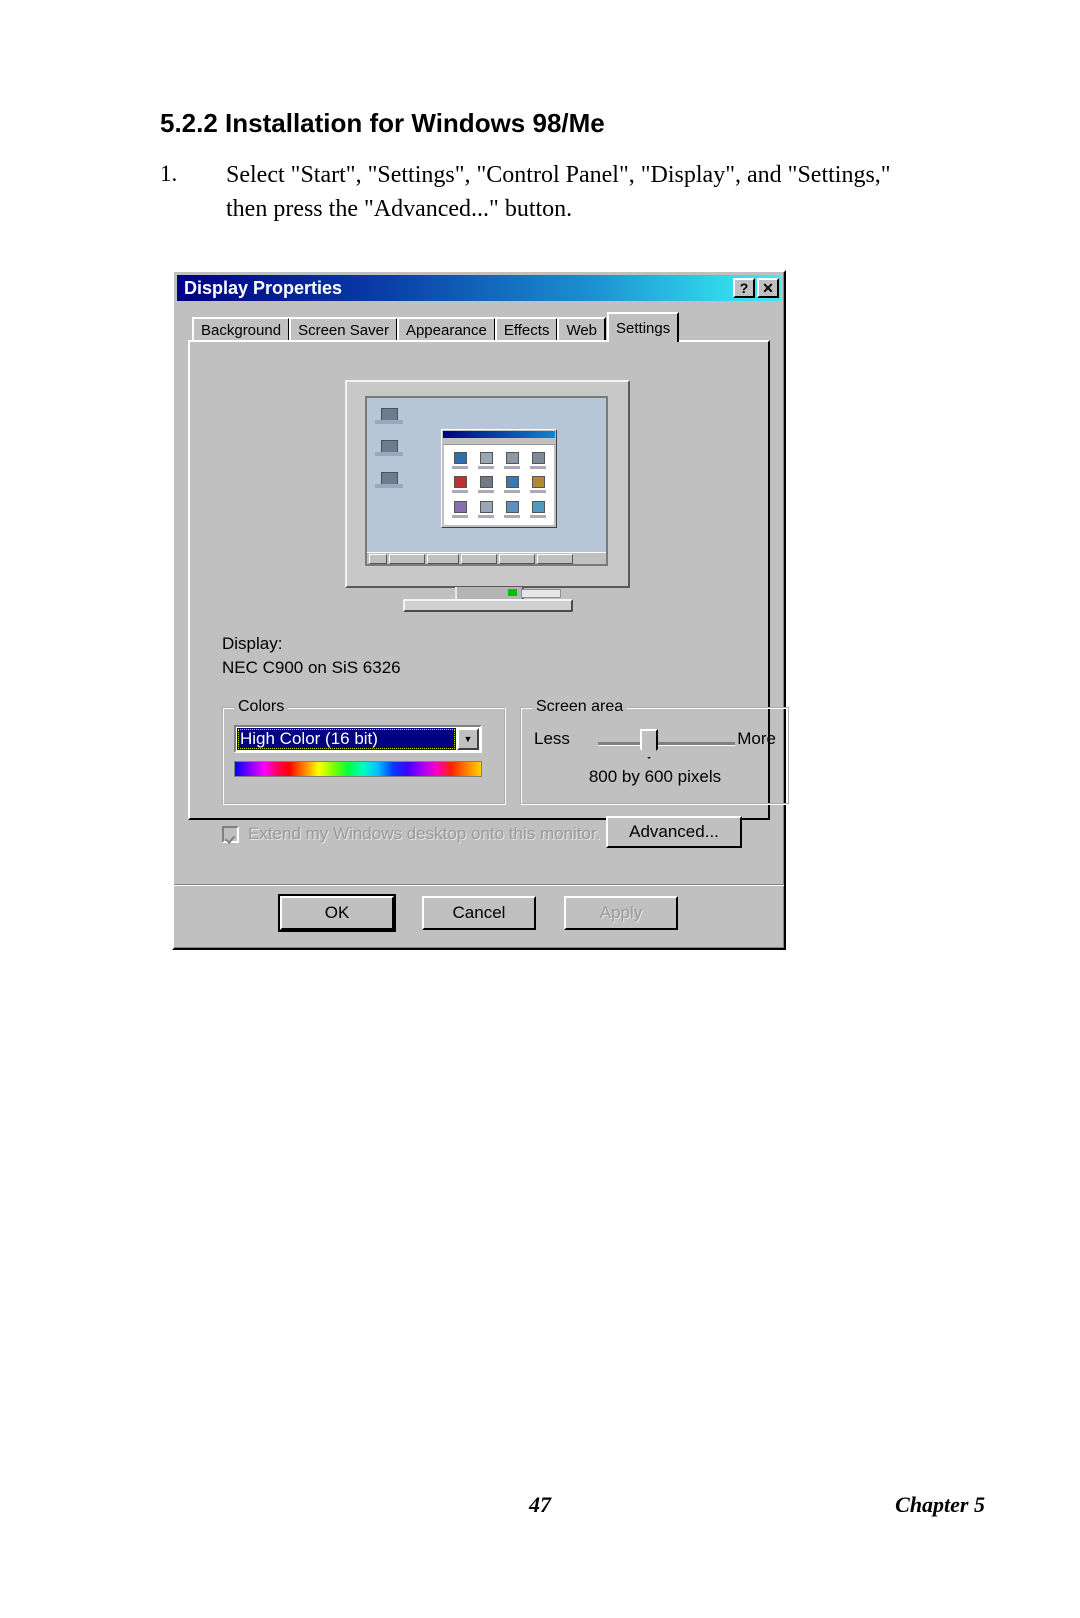  I want to click on monitor-case, so click(487, 484).